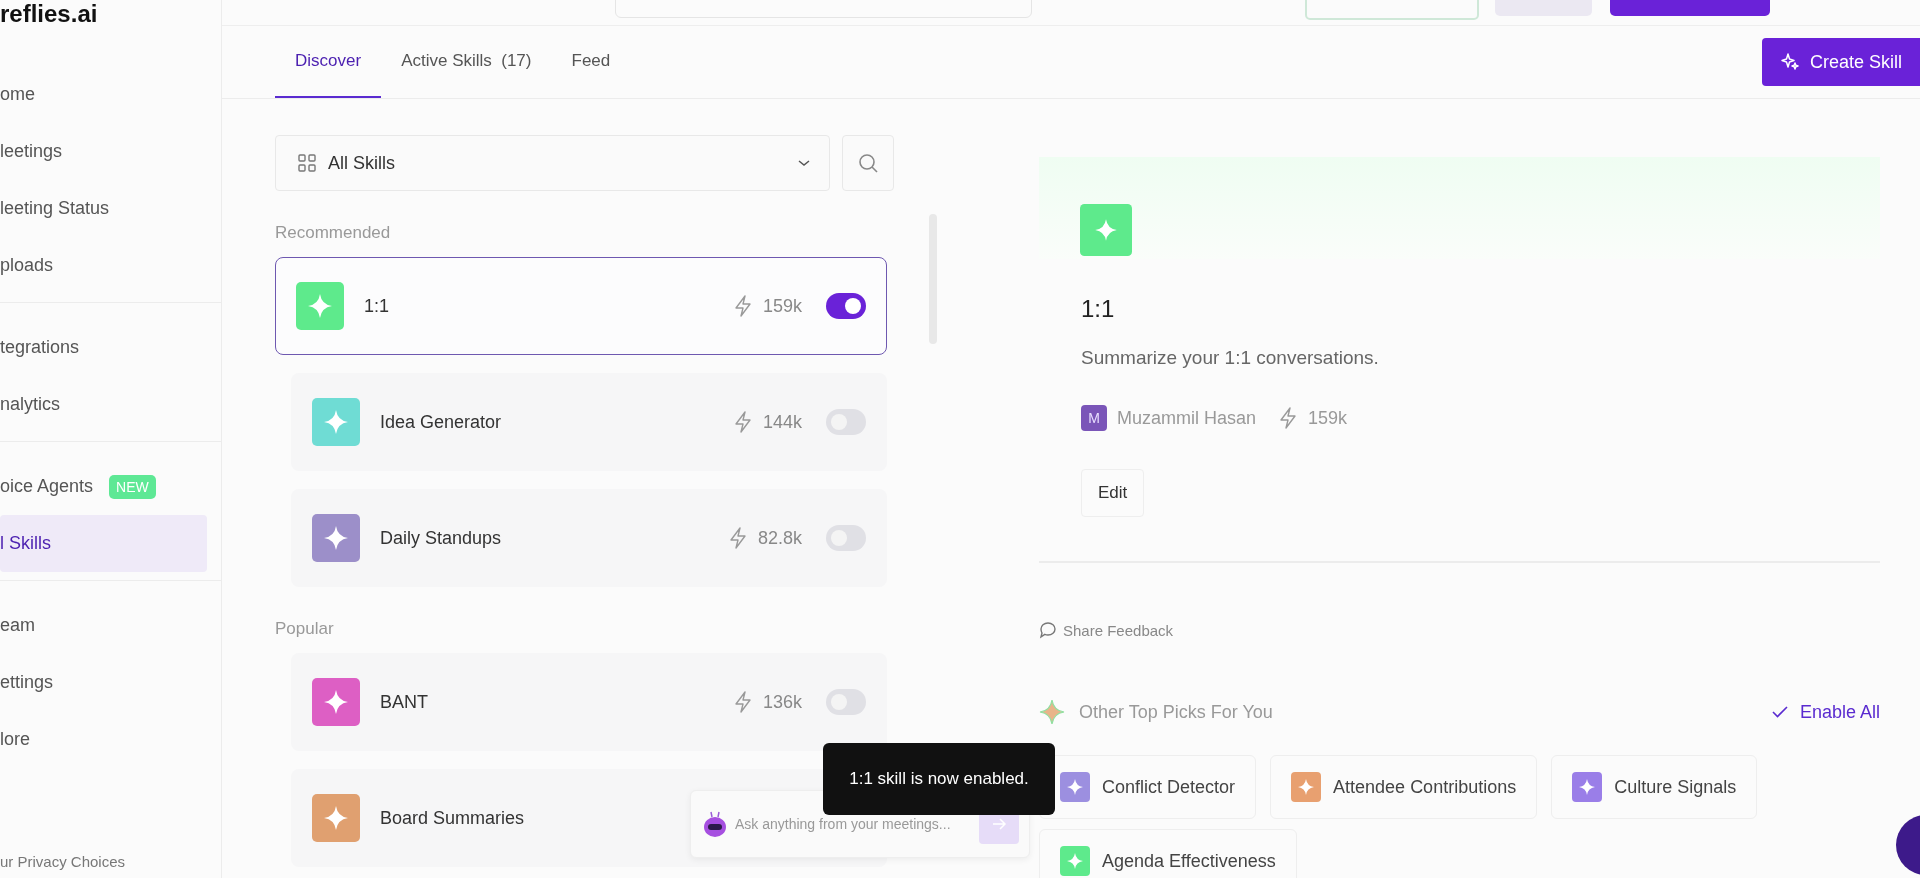  What do you see at coordinates (1187, 418) in the screenshot?
I see `author-name: Muzammil Hasan` at bounding box center [1187, 418].